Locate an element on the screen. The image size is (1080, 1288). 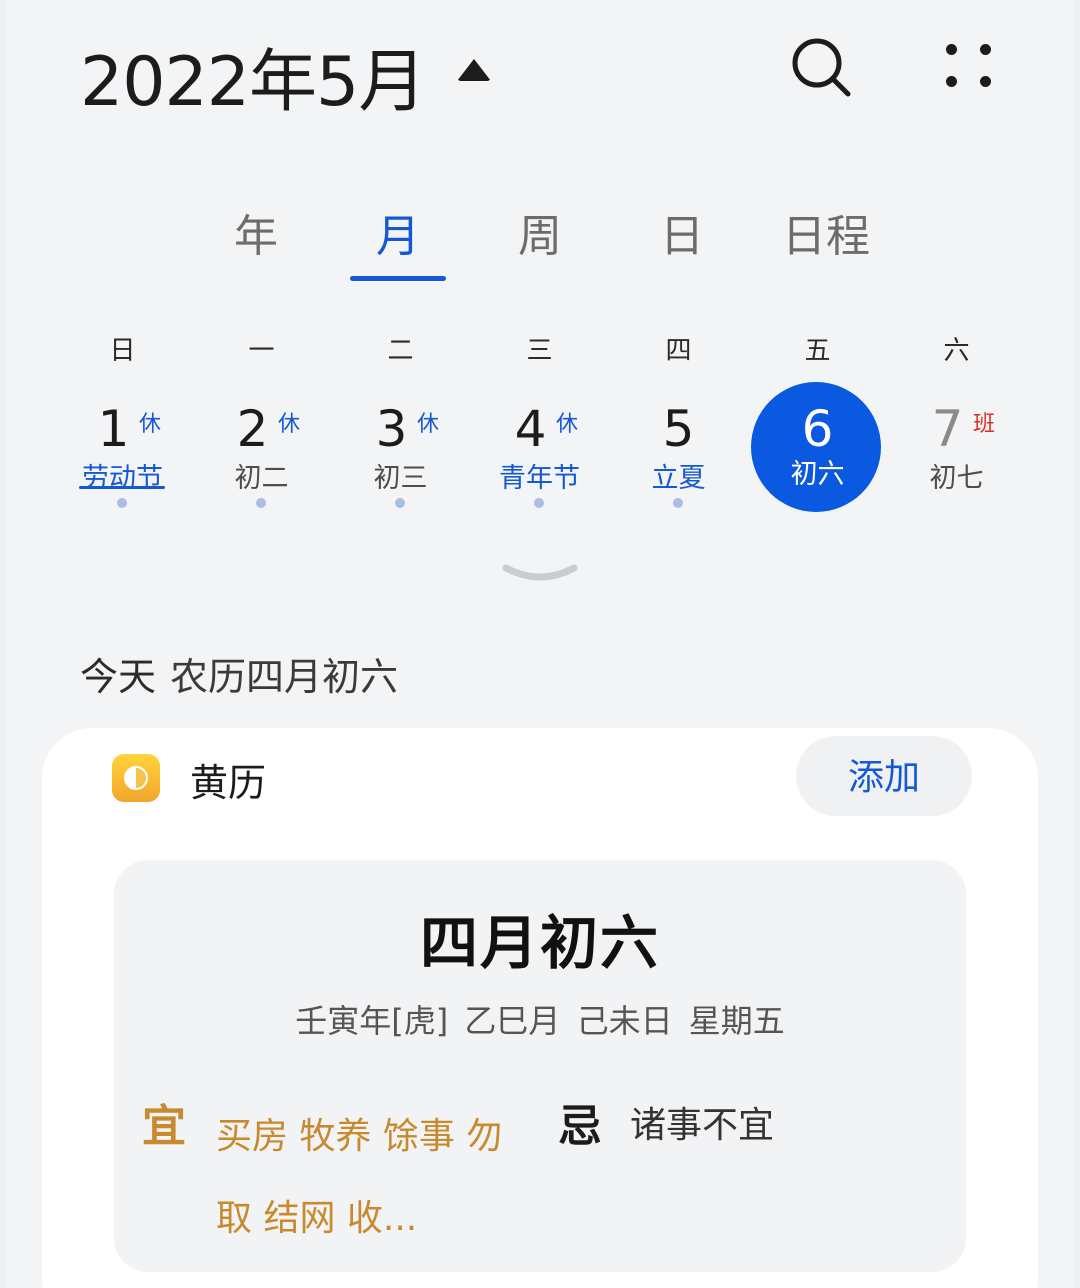
active-tab-indicator is located at coordinates (398, 278).